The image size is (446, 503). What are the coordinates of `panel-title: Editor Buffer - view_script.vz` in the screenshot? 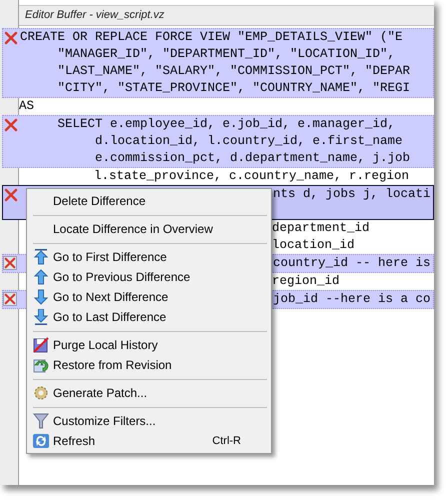 It's located at (94, 16).